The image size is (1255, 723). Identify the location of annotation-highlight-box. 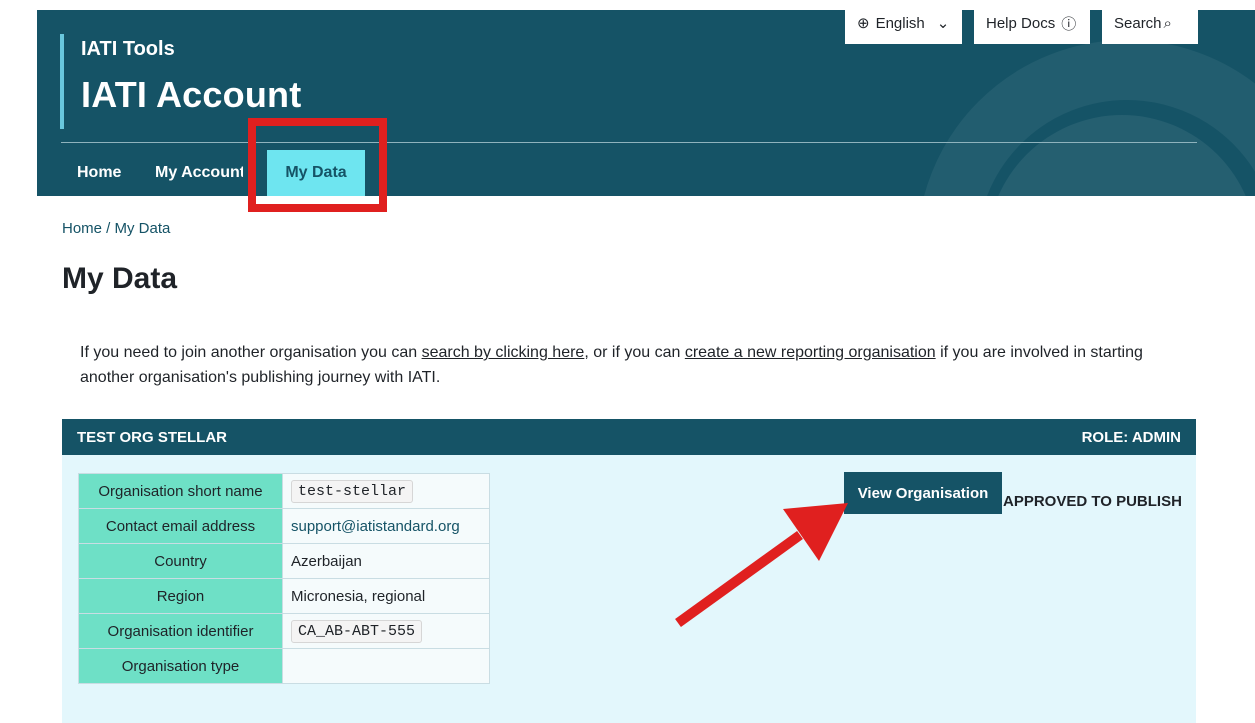
(317, 165).